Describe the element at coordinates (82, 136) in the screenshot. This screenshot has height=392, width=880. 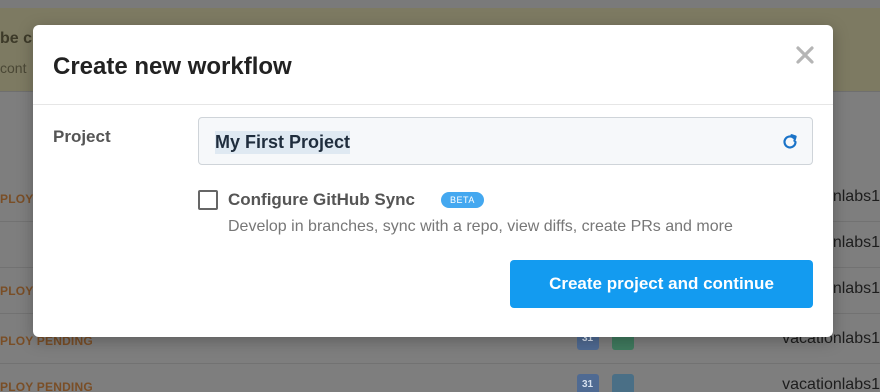
I see `project-label: Project` at that location.